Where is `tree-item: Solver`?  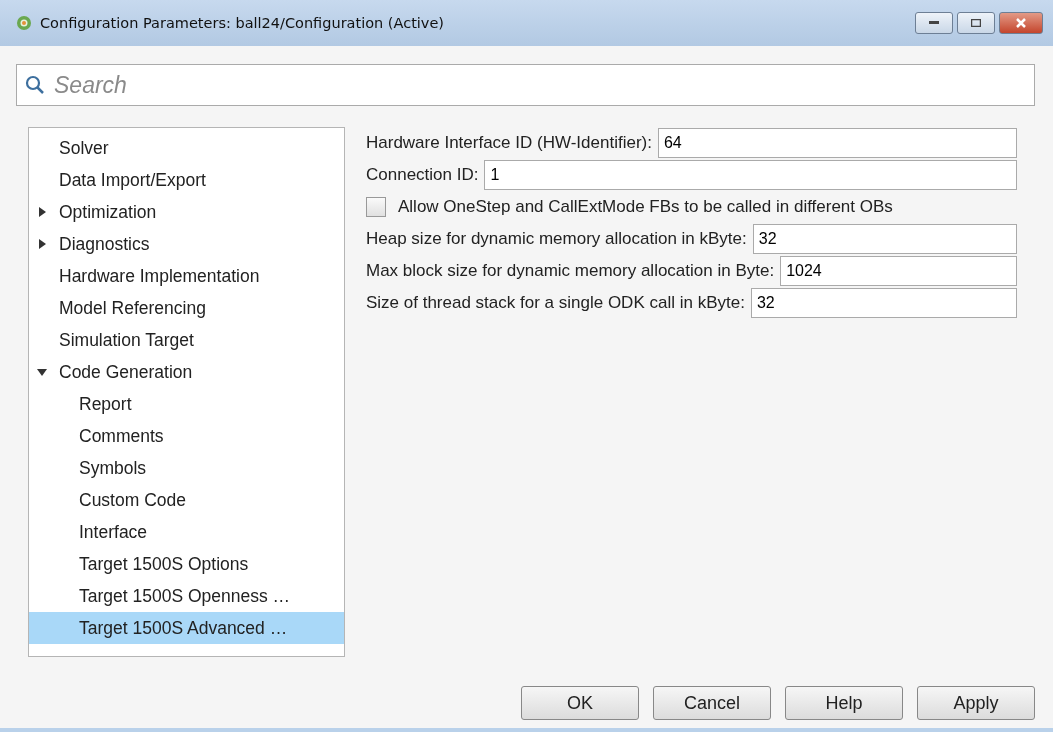 tree-item: Solver is located at coordinates (186, 148).